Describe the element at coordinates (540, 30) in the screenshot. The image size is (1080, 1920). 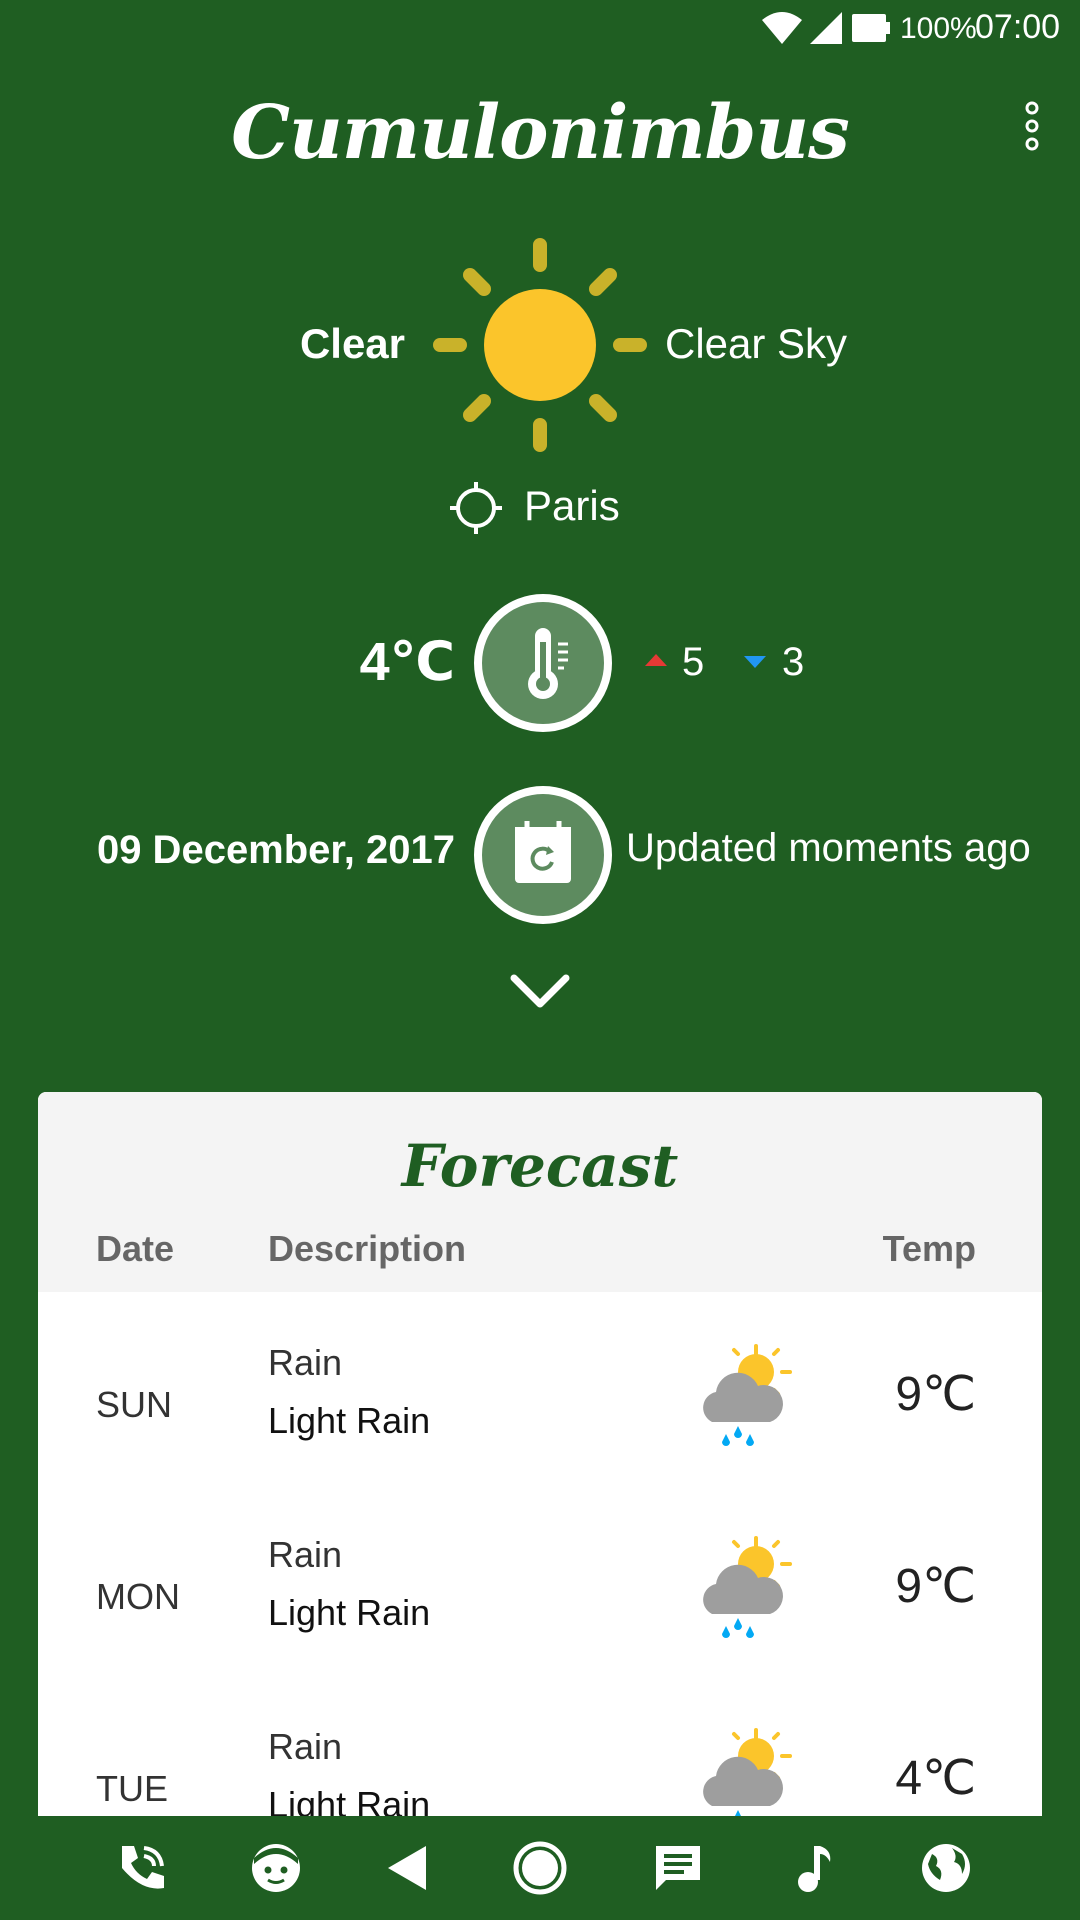
I see `status-bar: 100% 07:00` at that location.